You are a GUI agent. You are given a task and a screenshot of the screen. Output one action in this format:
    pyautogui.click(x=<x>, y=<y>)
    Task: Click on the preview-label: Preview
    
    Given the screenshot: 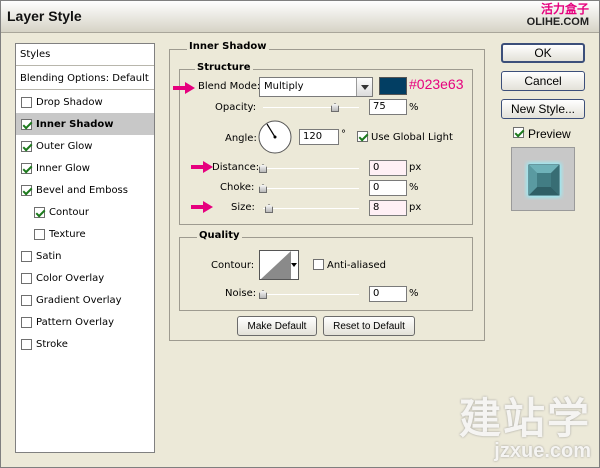 What is the action you would take?
    pyautogui.click(x=549, y=134)
    